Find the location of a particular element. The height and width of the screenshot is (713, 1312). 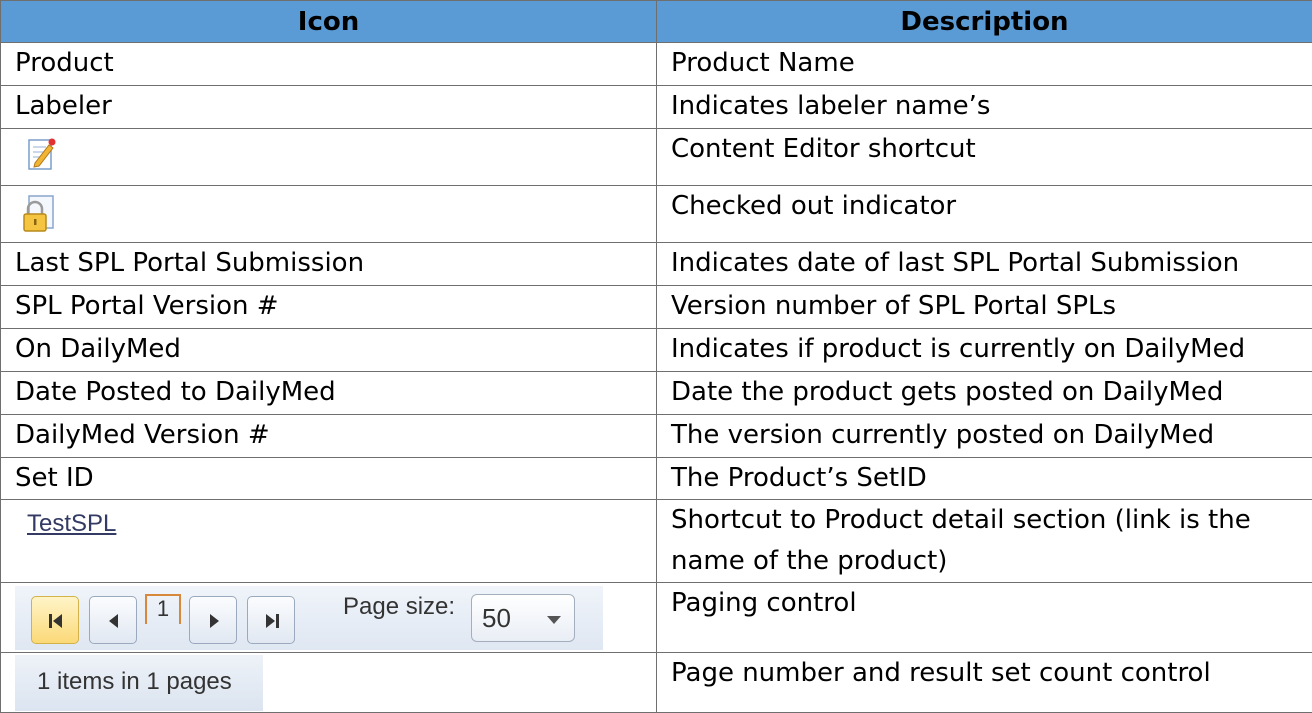

header-description: Description is located at coordinates (984, 22).